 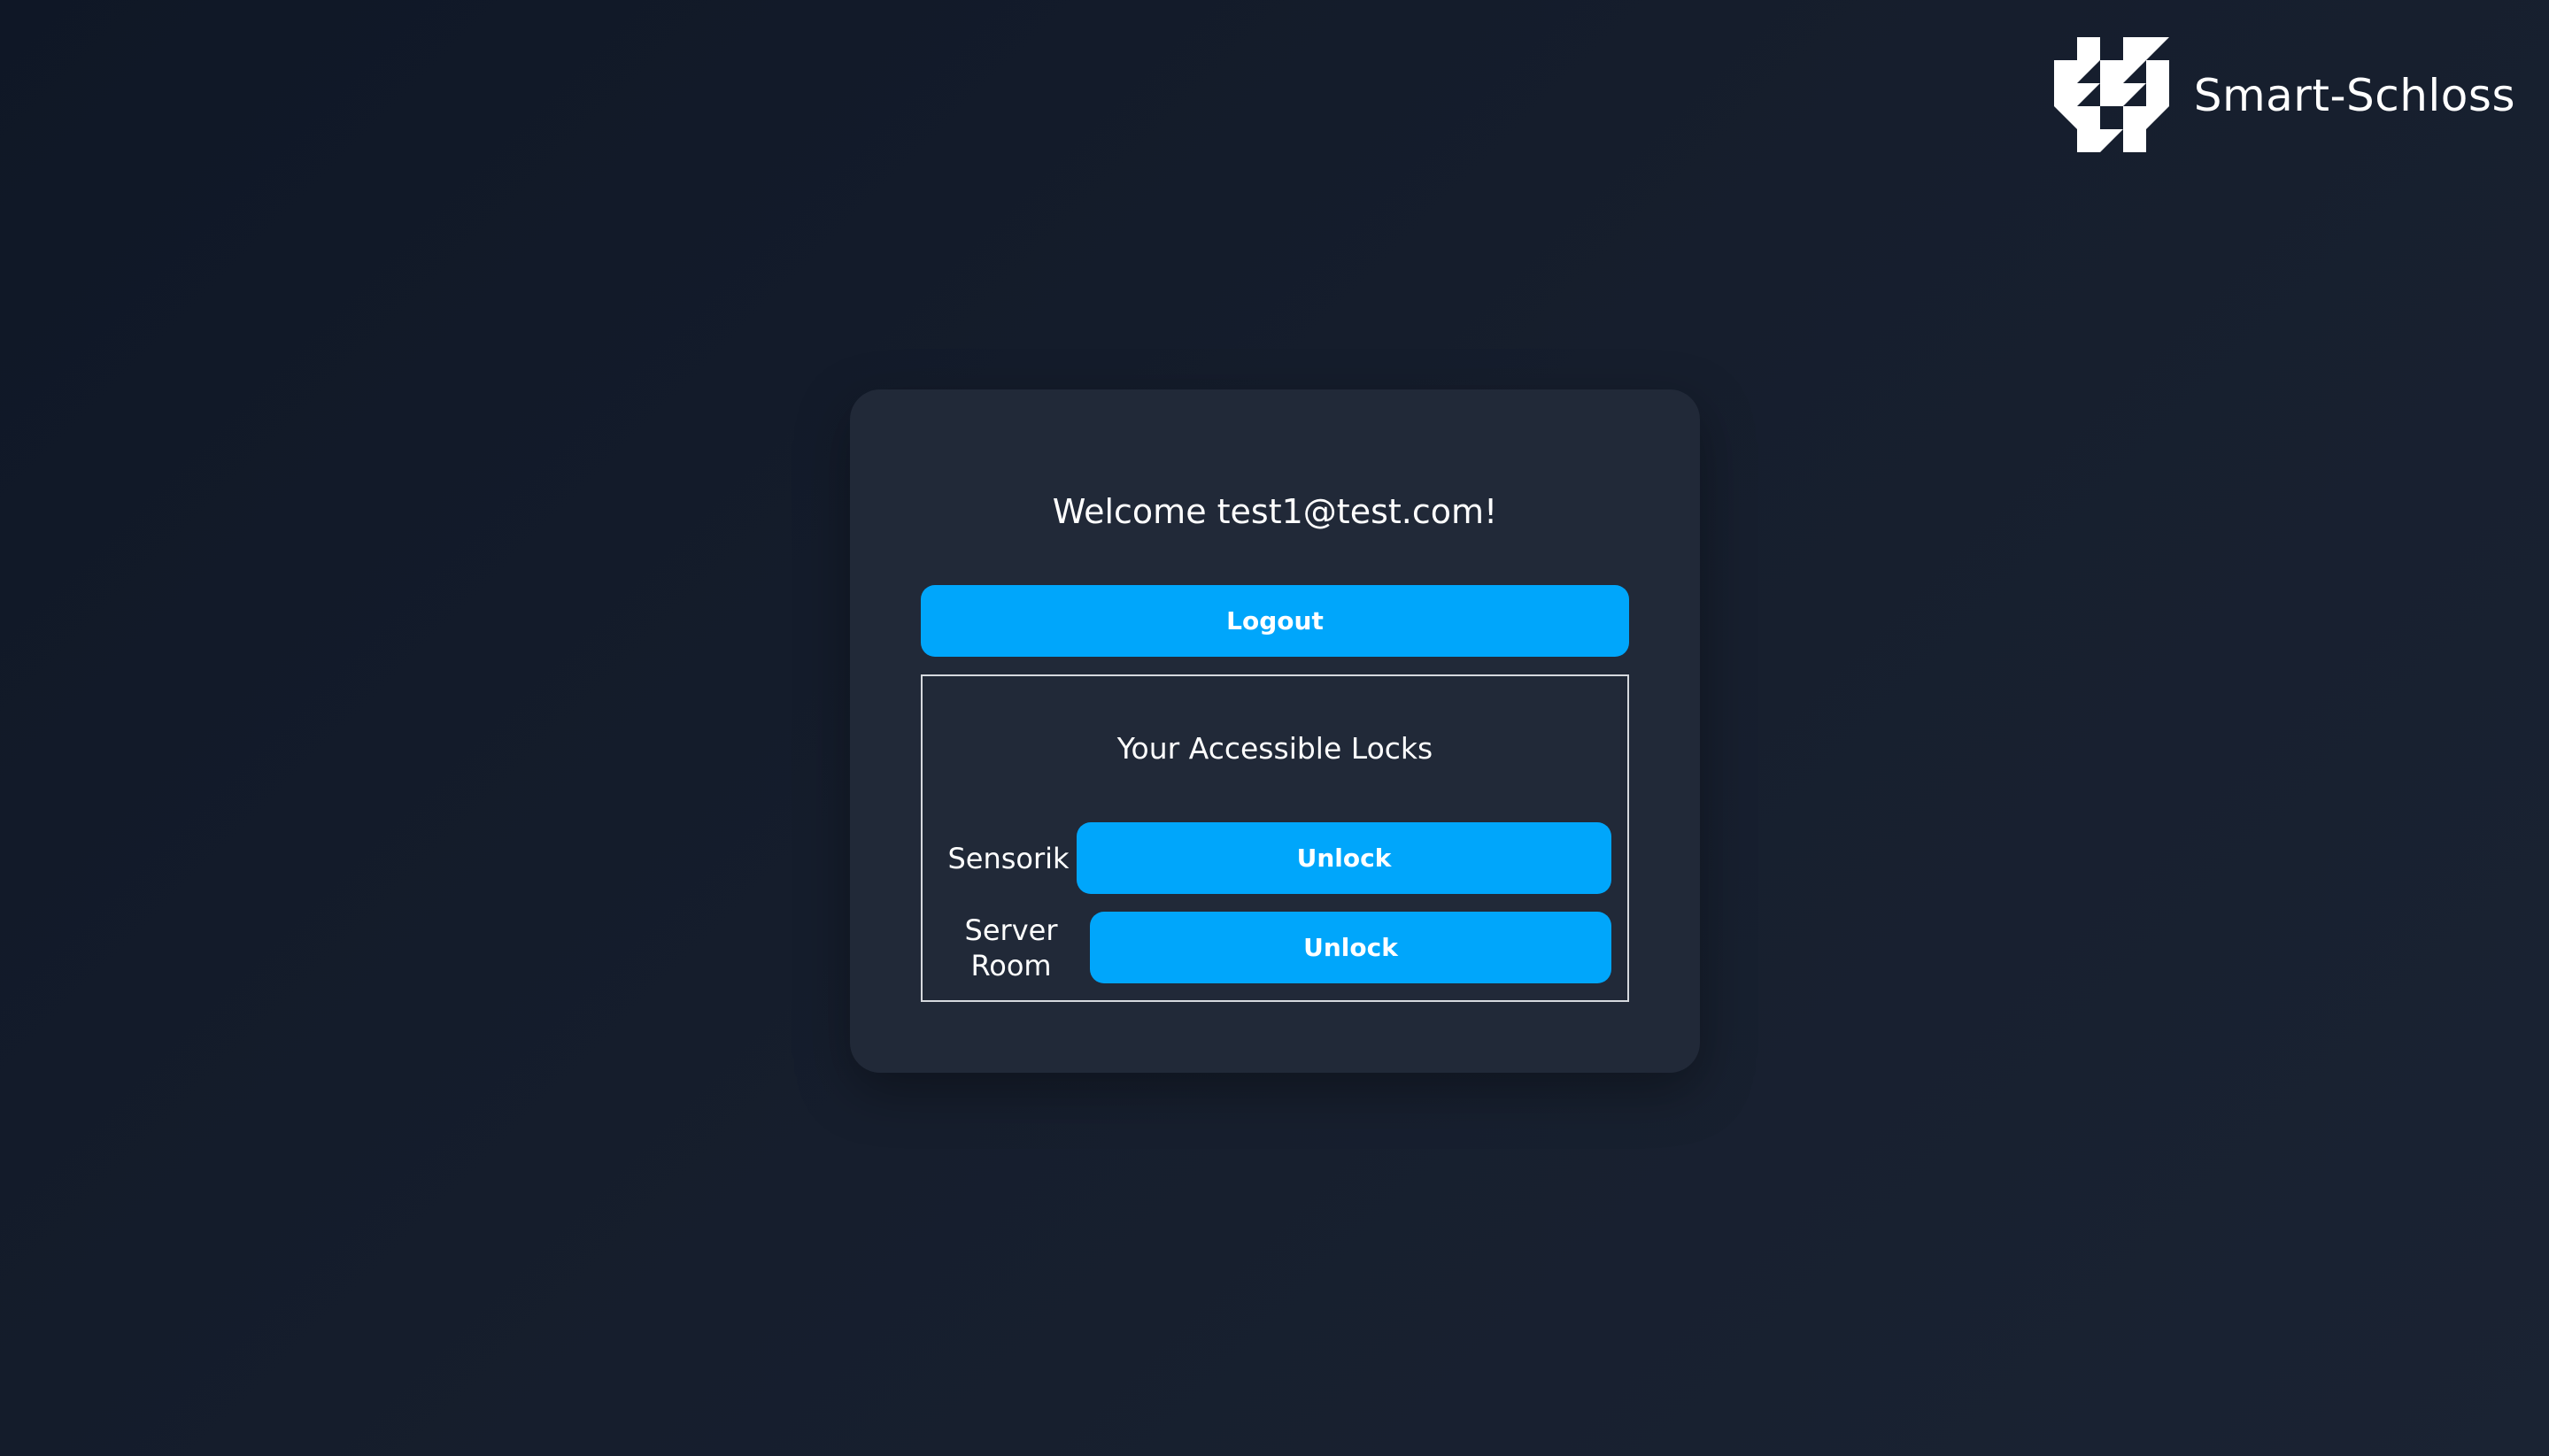 I want to click on unlock-server-room-button: Unlock, so click(x=1350, y=947).